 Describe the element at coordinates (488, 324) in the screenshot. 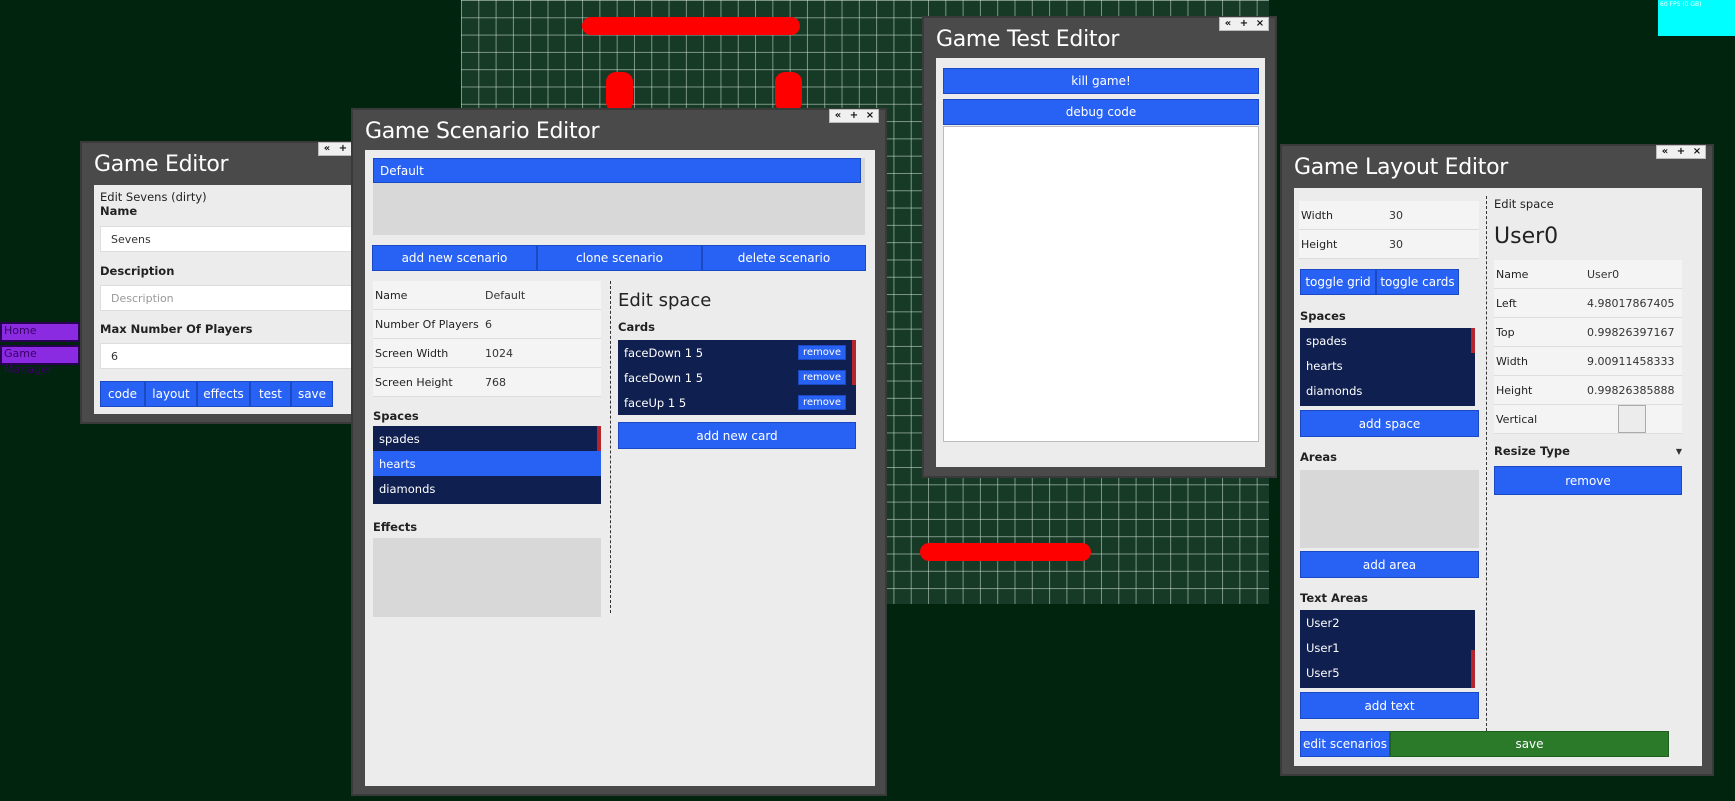

I see `prop-value: 6` at that location.